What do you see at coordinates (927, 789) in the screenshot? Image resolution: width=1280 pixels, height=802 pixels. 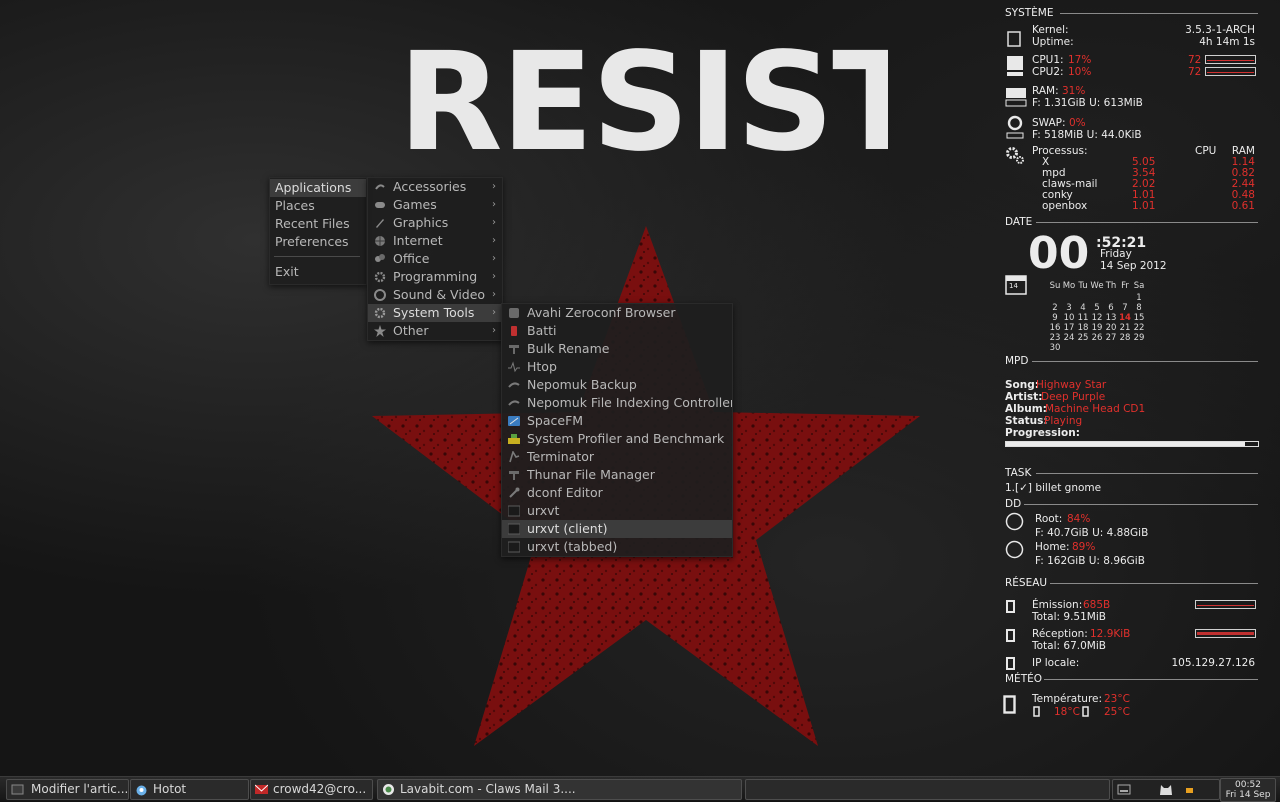 I see `task-slot-empty` at bounding box center [927, 789].